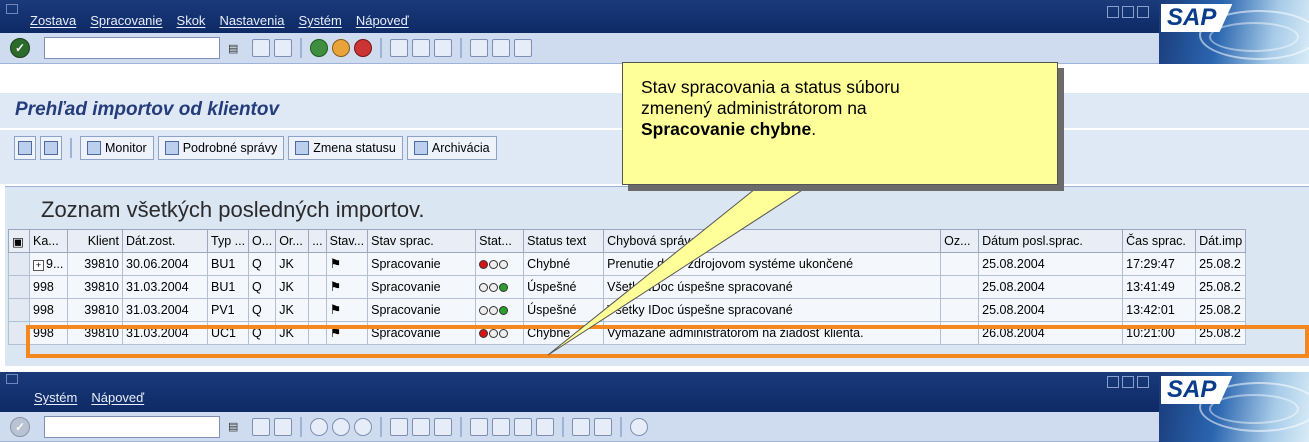 This screenshot has width=1309, height=442. Describe the element at coordinates (53, 20) in the screenshot. I see `menu-item-zostava: Zostava` at that location.